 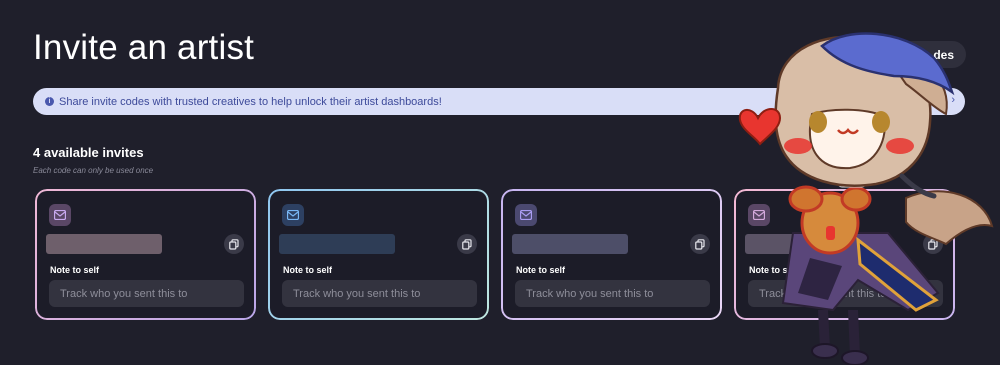 What do you see at coordinates (860, 298) in the screenshot?
I see `mascot-body` at bounding box center [860, 298].